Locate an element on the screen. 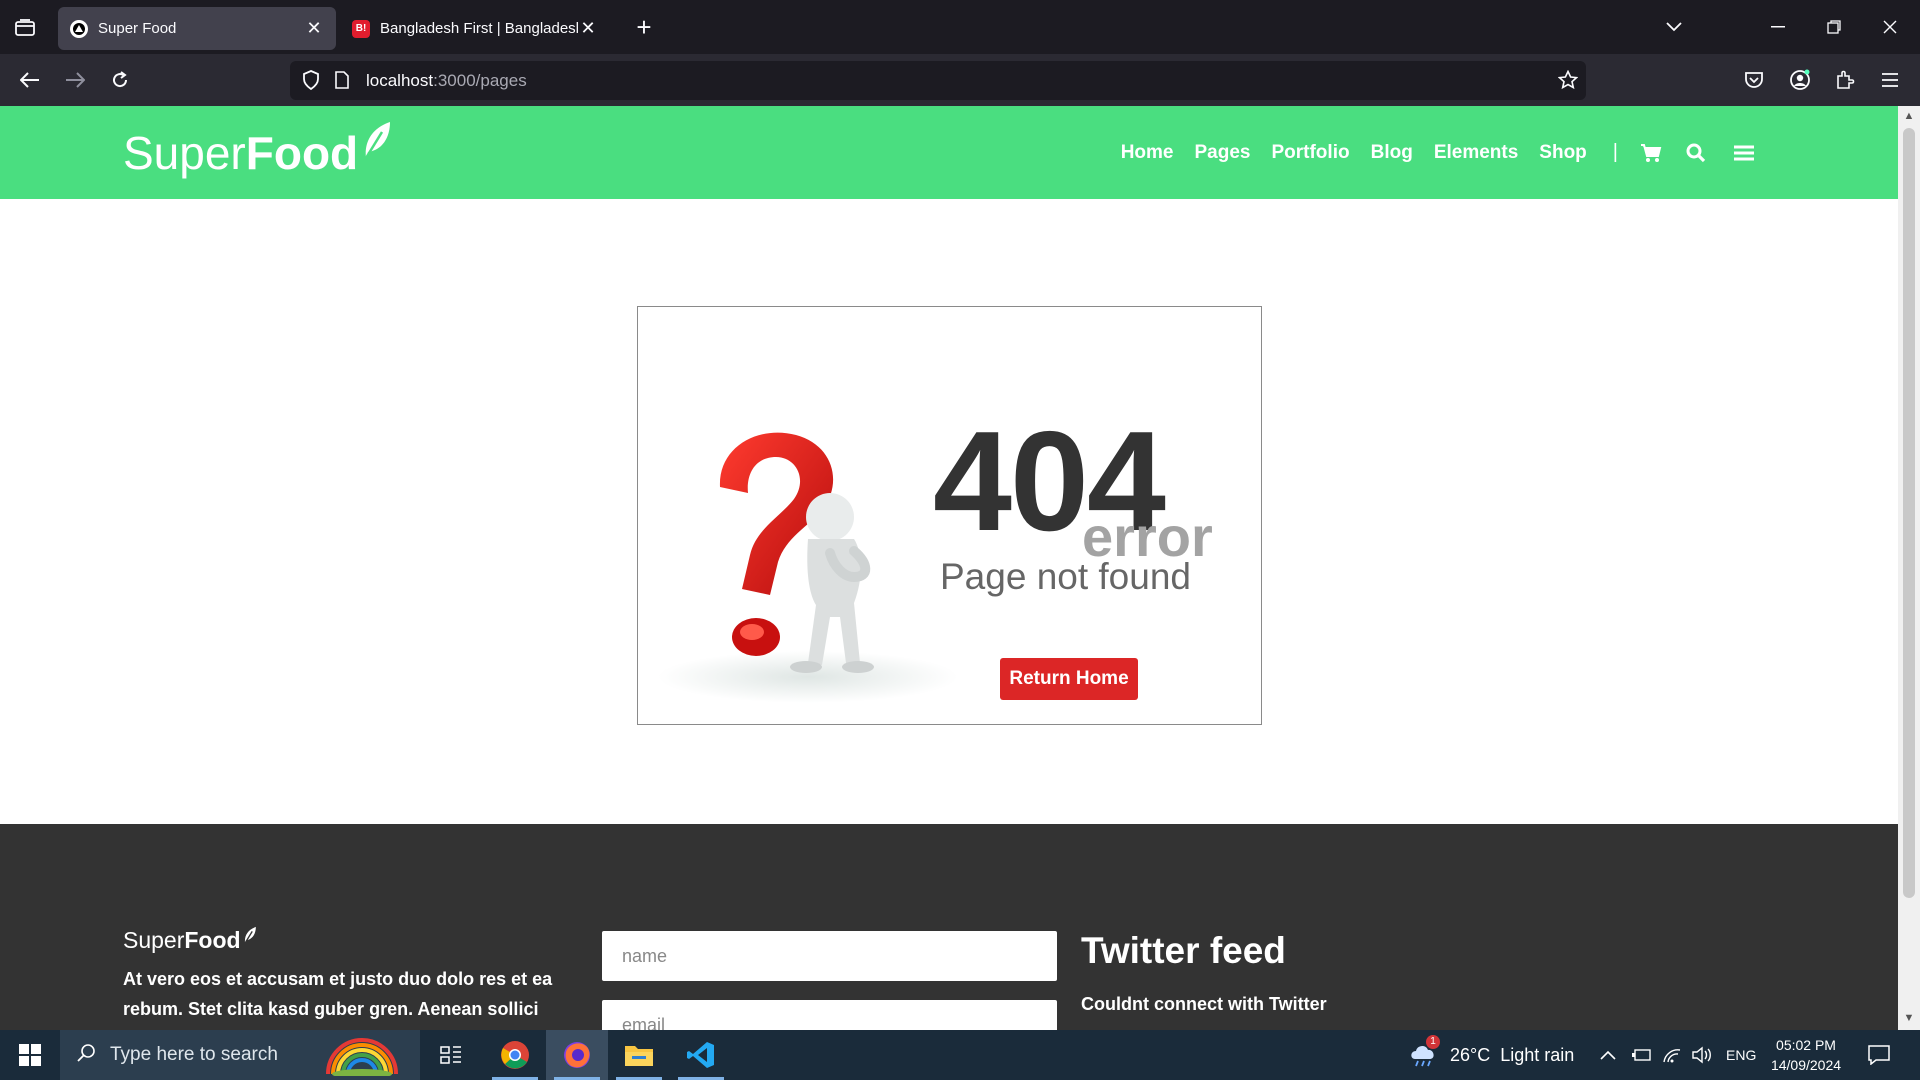  logo-text-super: Super is located at coordinates (184, 153).